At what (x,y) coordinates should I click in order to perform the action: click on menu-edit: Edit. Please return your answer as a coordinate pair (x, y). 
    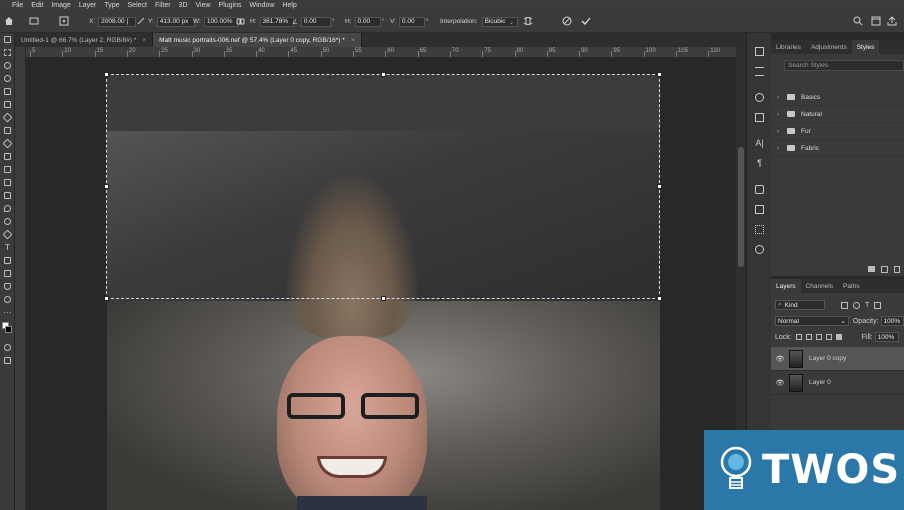
    Looking at the image, I should click on (37, 5).